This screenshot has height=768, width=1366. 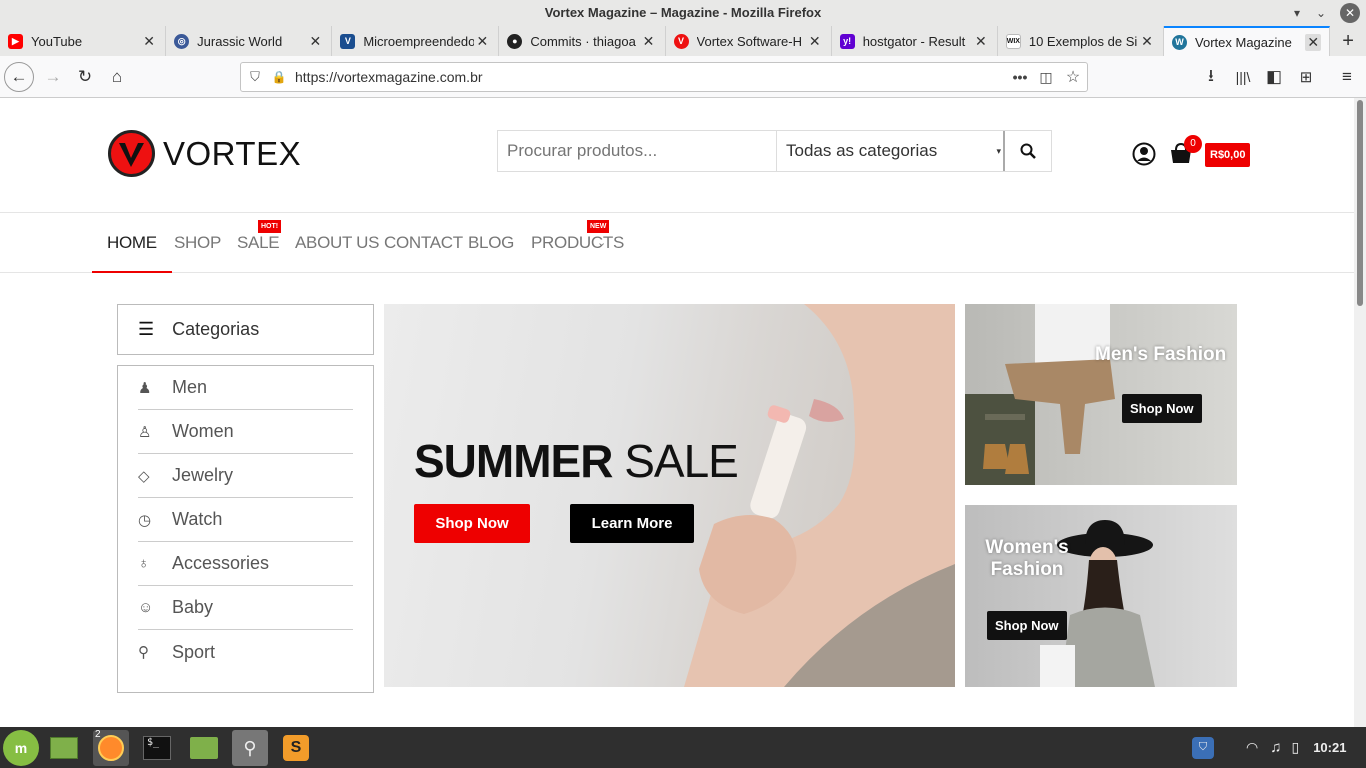 What do you see at coordinates (197, 243) in the screenshot?
I see `menu-shop: SHOP` at bounding box center [197, 243].